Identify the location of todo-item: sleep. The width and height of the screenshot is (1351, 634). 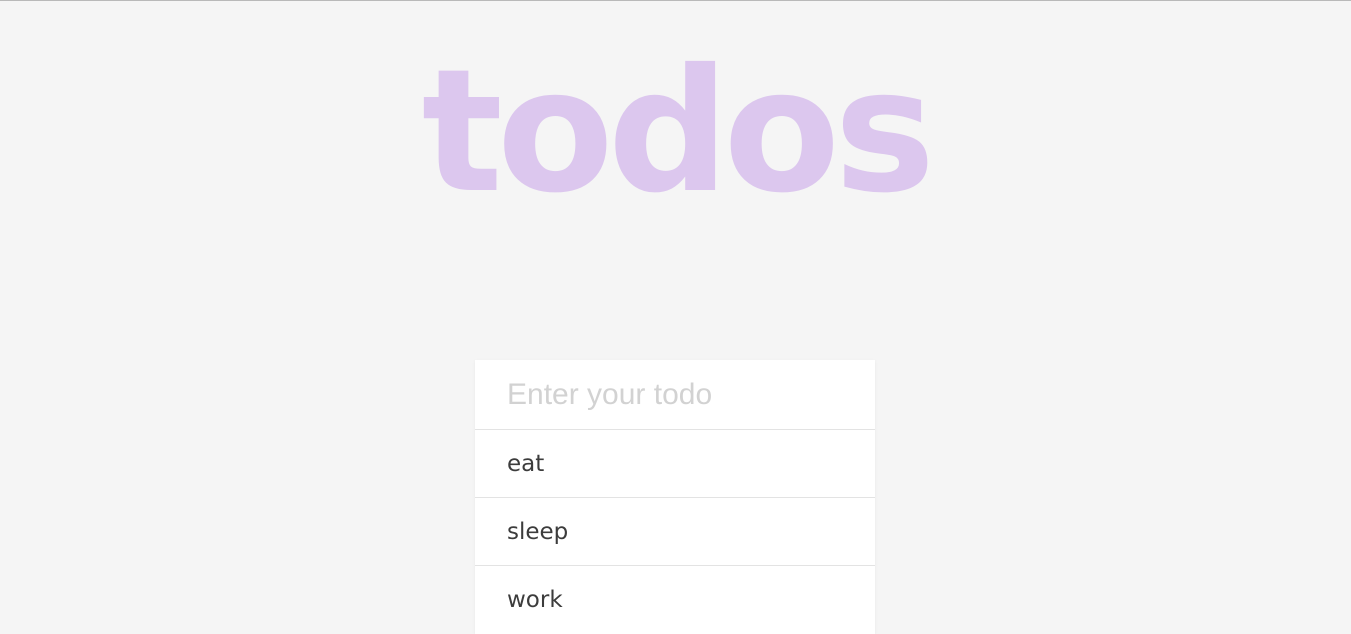
(675, 532).